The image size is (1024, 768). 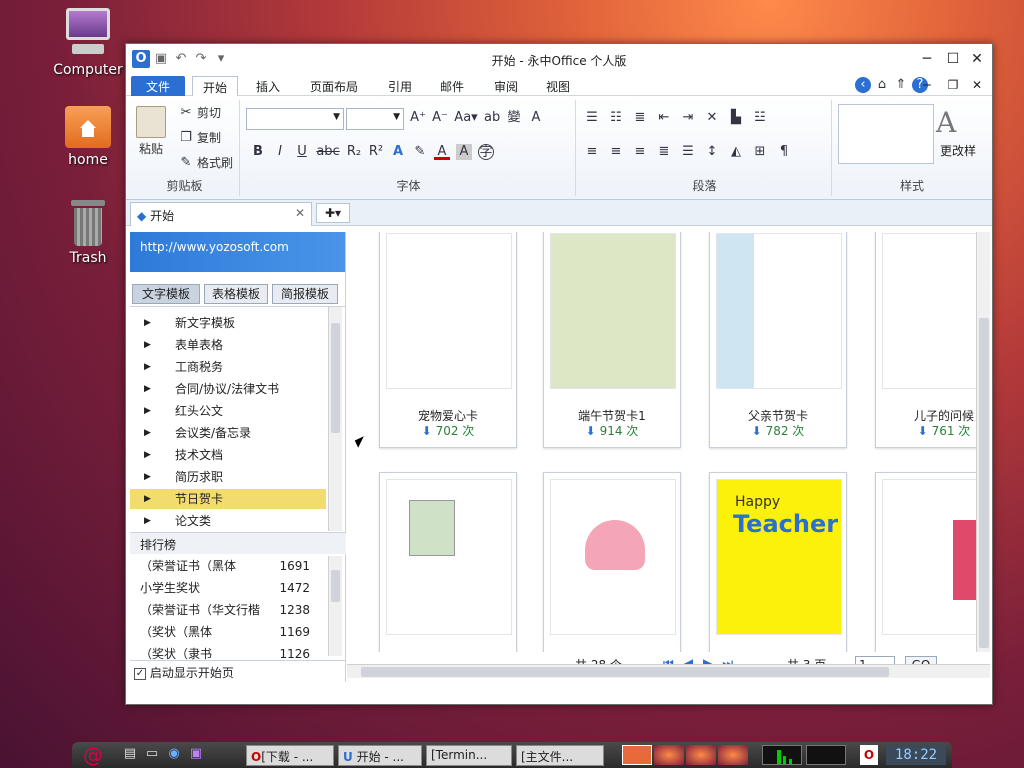 I want to click on tab-references: 引用, so click(x=400, y=86).